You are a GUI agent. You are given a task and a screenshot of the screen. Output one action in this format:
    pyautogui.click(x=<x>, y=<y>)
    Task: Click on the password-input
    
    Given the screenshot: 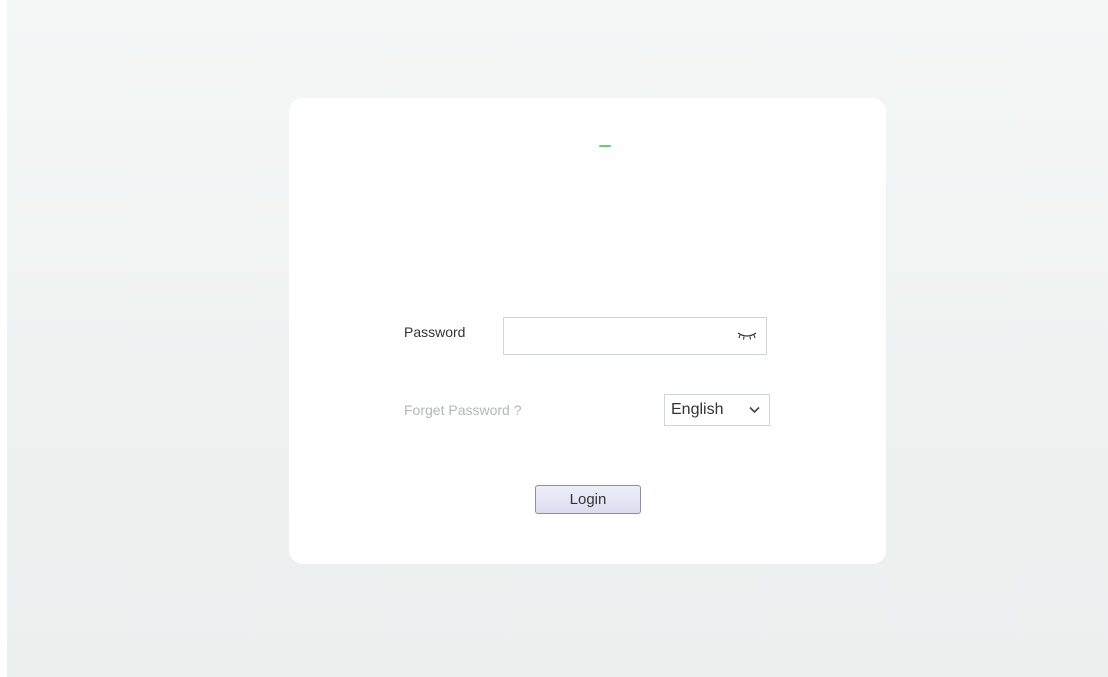 What is the action you would take?
    pyautogui.click(x=619, y=336)
    